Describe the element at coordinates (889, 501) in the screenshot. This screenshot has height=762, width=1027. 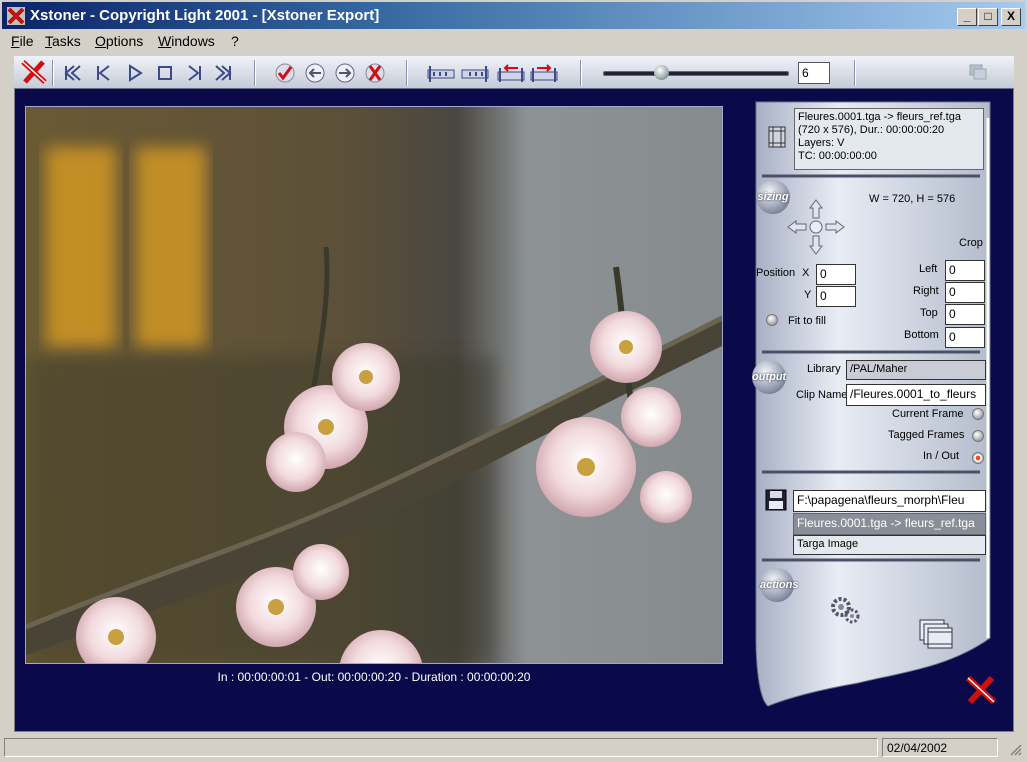
I see `file-path-input: F:\papagena\fleurs_morph\Fleu` at that location.